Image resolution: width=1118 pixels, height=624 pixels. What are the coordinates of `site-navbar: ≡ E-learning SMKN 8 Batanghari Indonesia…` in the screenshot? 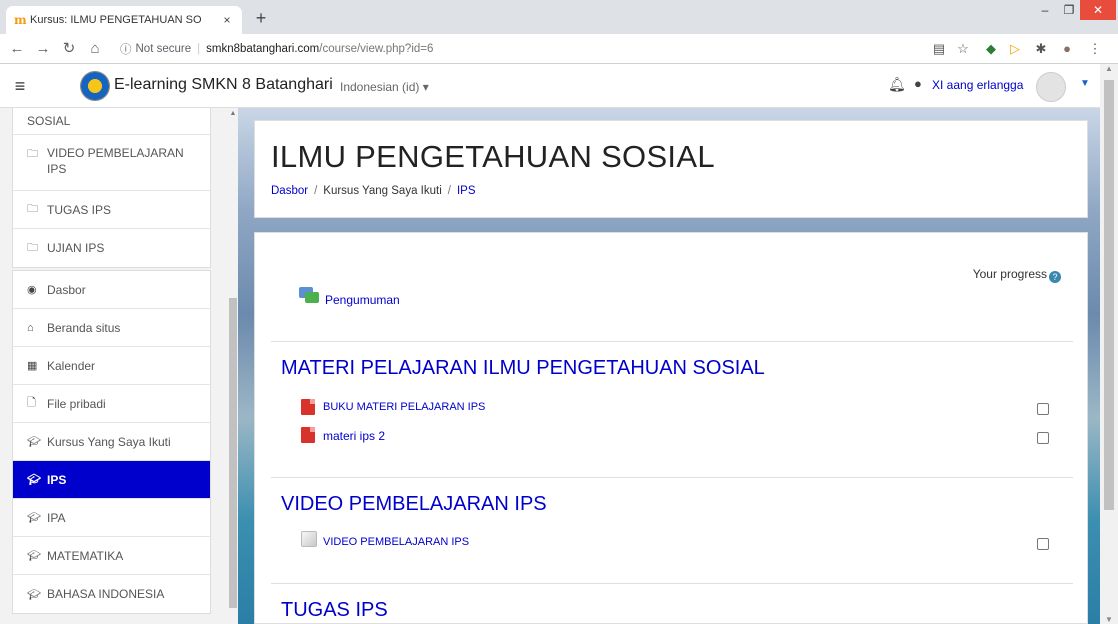 It's located at (550, 86).